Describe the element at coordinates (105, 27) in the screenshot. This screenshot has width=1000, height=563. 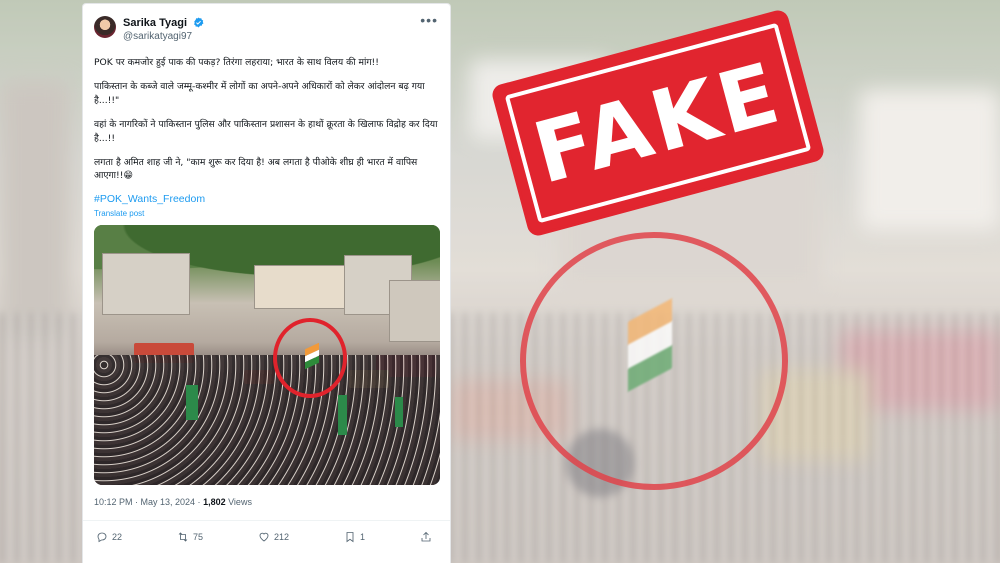
I see `avatar` at that location.